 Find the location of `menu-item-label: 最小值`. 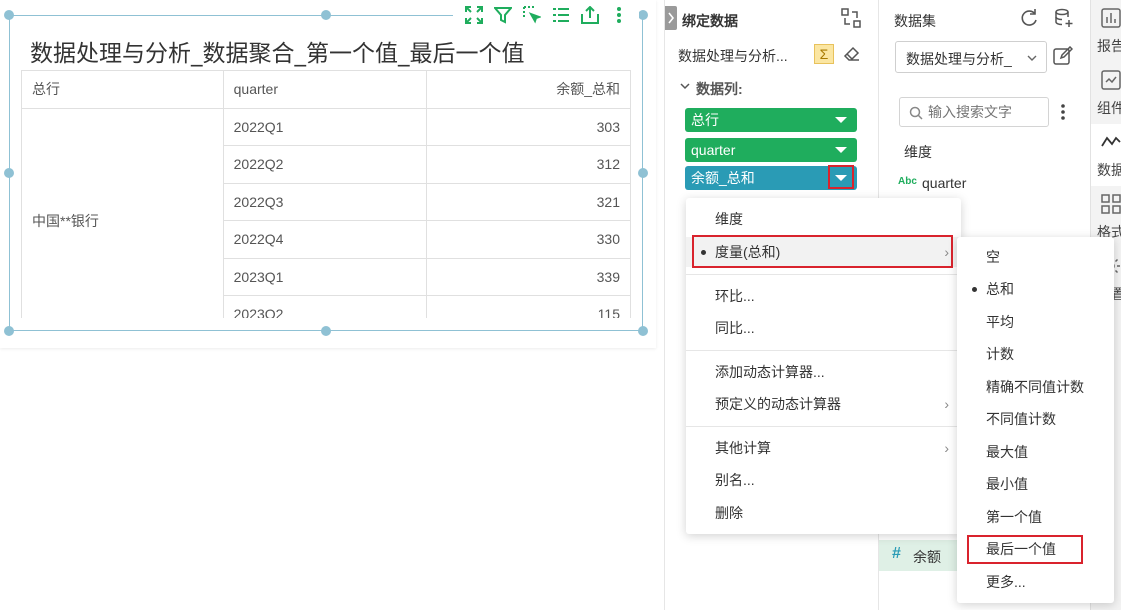

menu-item-label: 最小值 is located at coordinates (1007, 484).